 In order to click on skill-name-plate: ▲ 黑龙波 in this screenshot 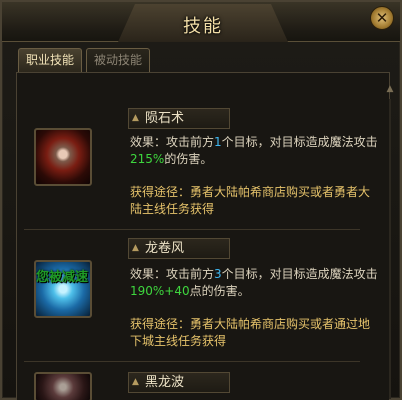, I will do `click(179, 382)`.